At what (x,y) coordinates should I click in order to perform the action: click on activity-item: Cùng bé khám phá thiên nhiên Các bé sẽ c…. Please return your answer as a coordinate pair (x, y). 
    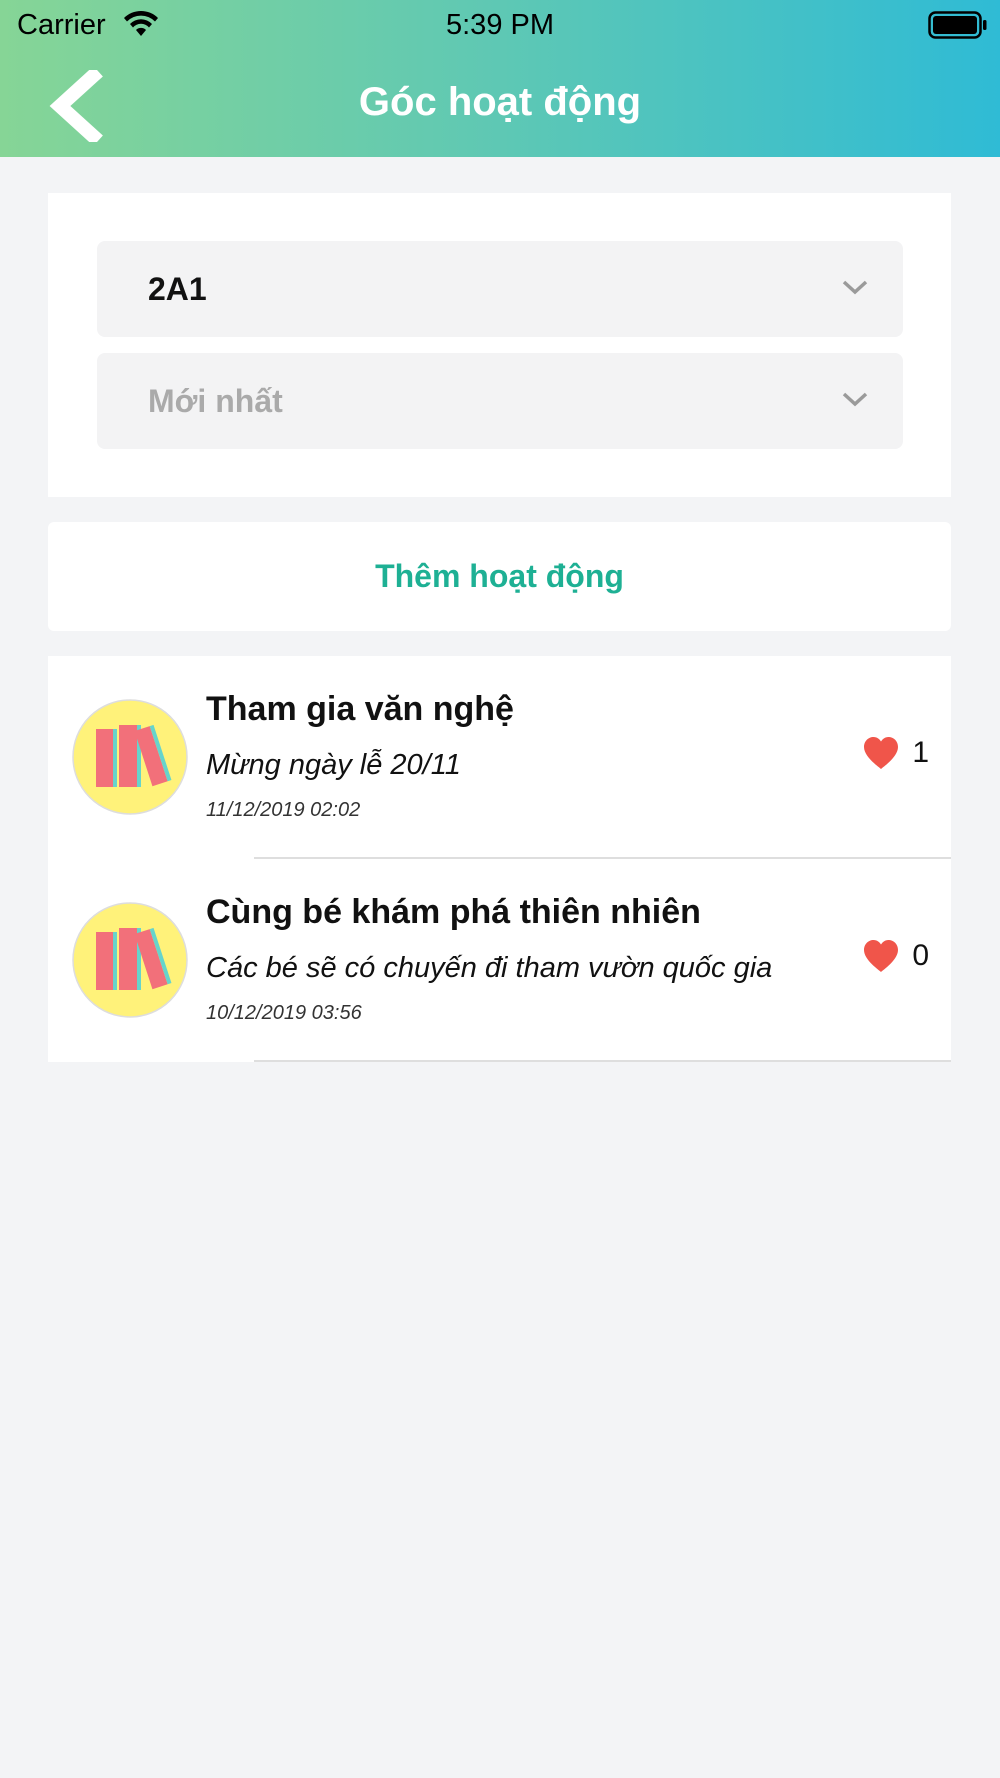
    Looking at the image, I should click on (499, 960).